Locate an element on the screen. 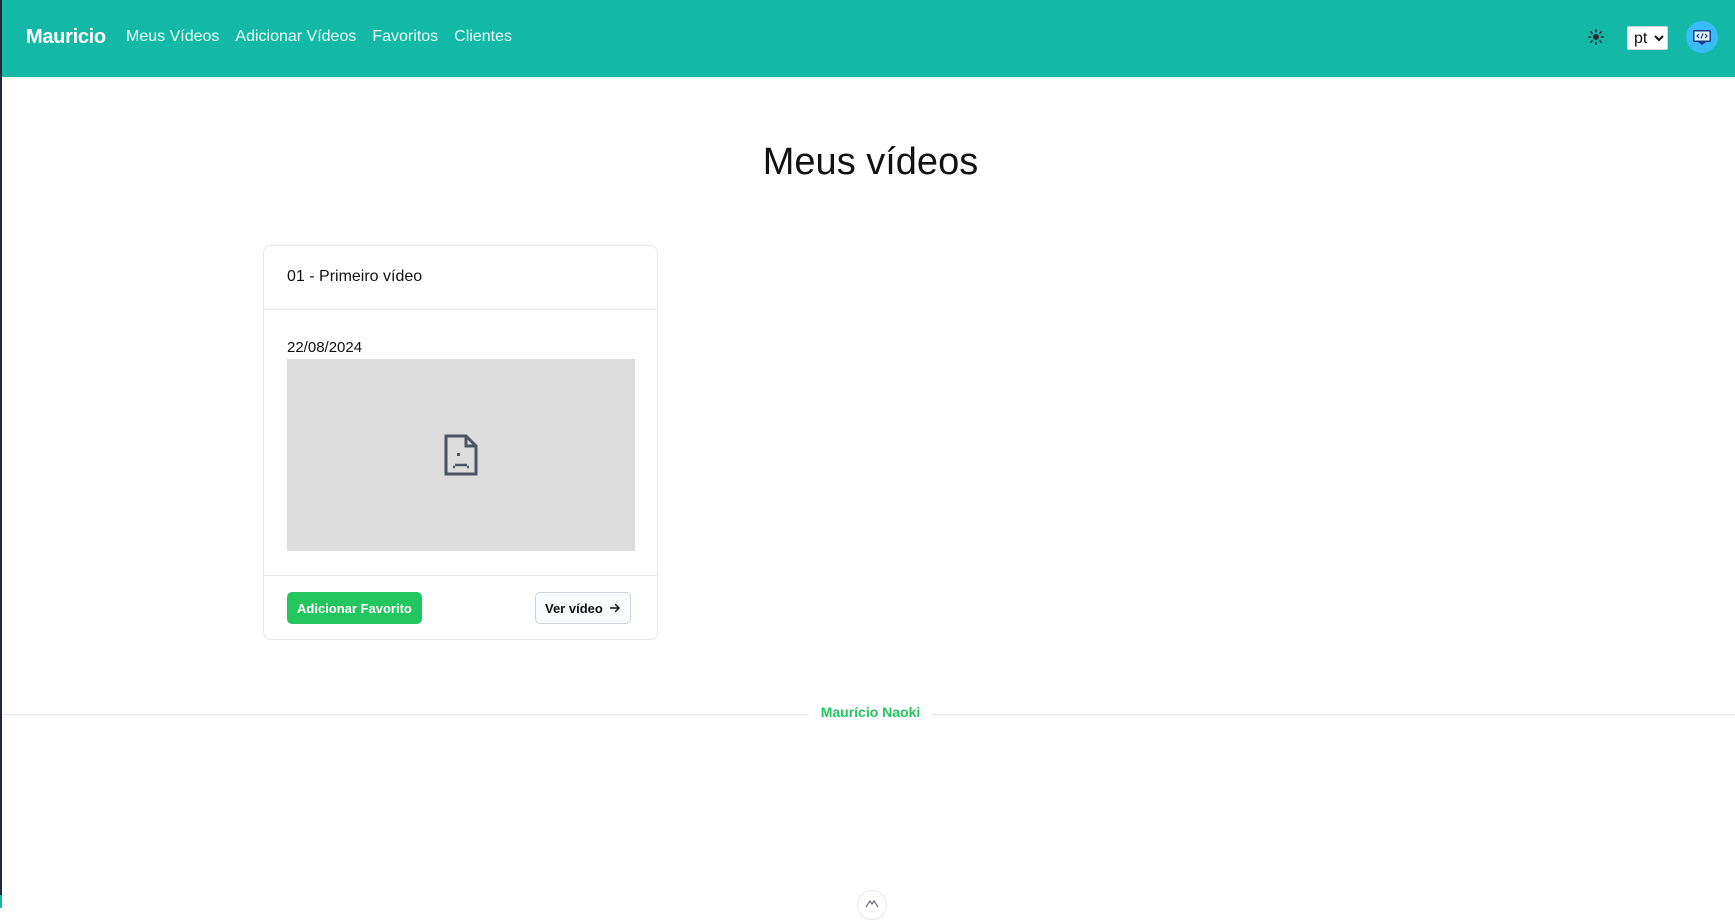 The image size is (1735, 920). theme-toggle-button is located at coordinates (1596, 37).